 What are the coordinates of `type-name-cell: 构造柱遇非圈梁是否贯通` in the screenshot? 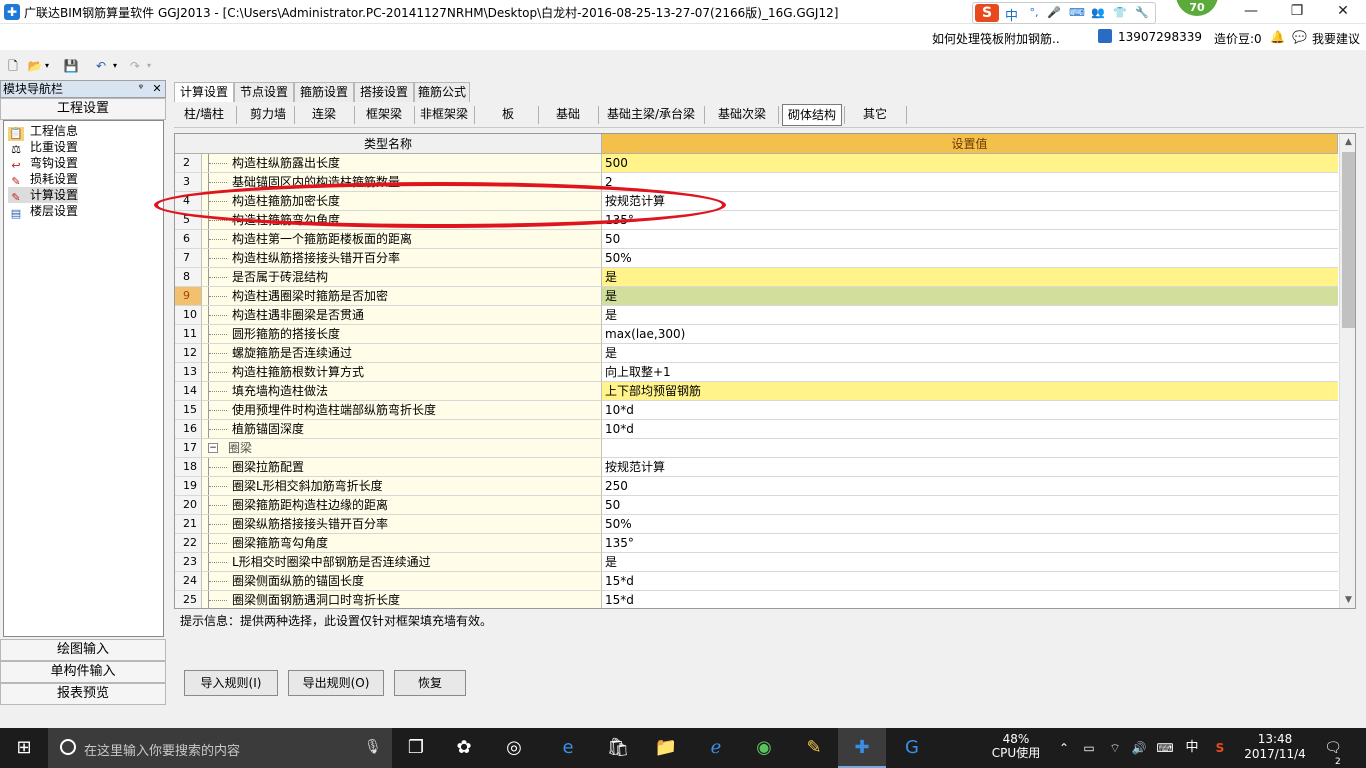 It's located at (402, 315).